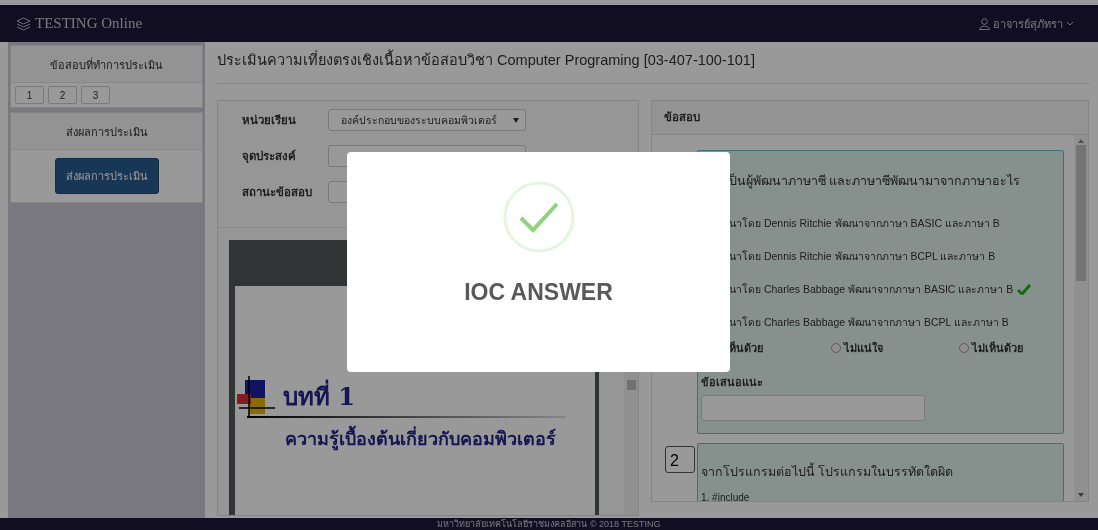 The width and height of the screenshot is (1098, 530). I want to click on brand-name: TESTING Online, so click(89, 23).